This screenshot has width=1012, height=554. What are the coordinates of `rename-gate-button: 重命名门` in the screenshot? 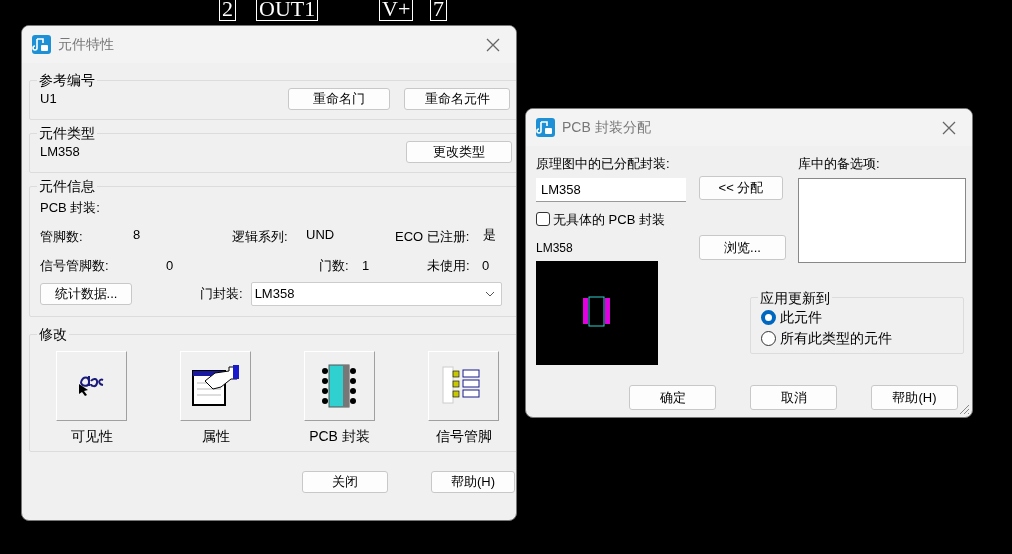 It's located at (339, 99).